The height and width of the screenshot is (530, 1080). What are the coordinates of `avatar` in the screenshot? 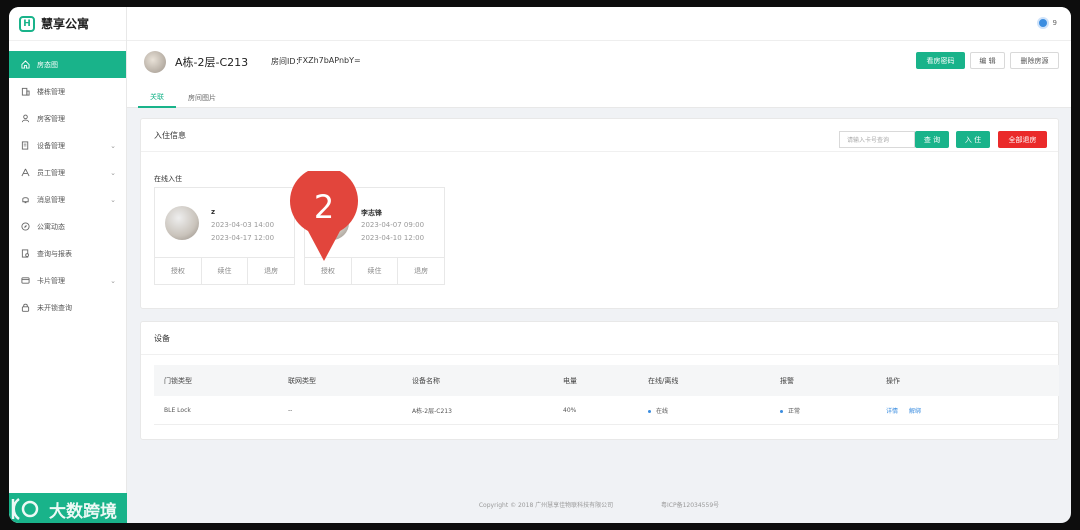 It's located at (1042, 23).